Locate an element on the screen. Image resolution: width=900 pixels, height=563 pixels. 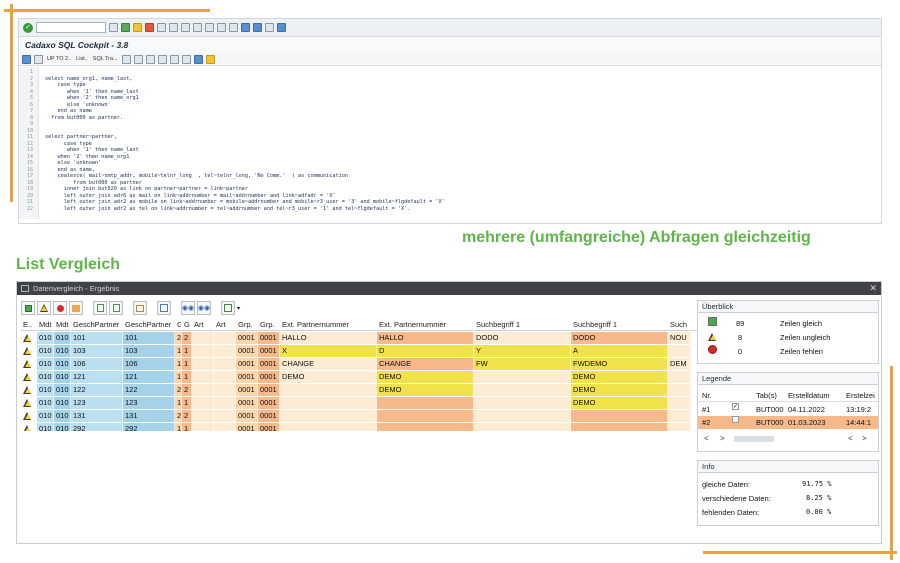
exit-icon is located at coordinates (137, 27).